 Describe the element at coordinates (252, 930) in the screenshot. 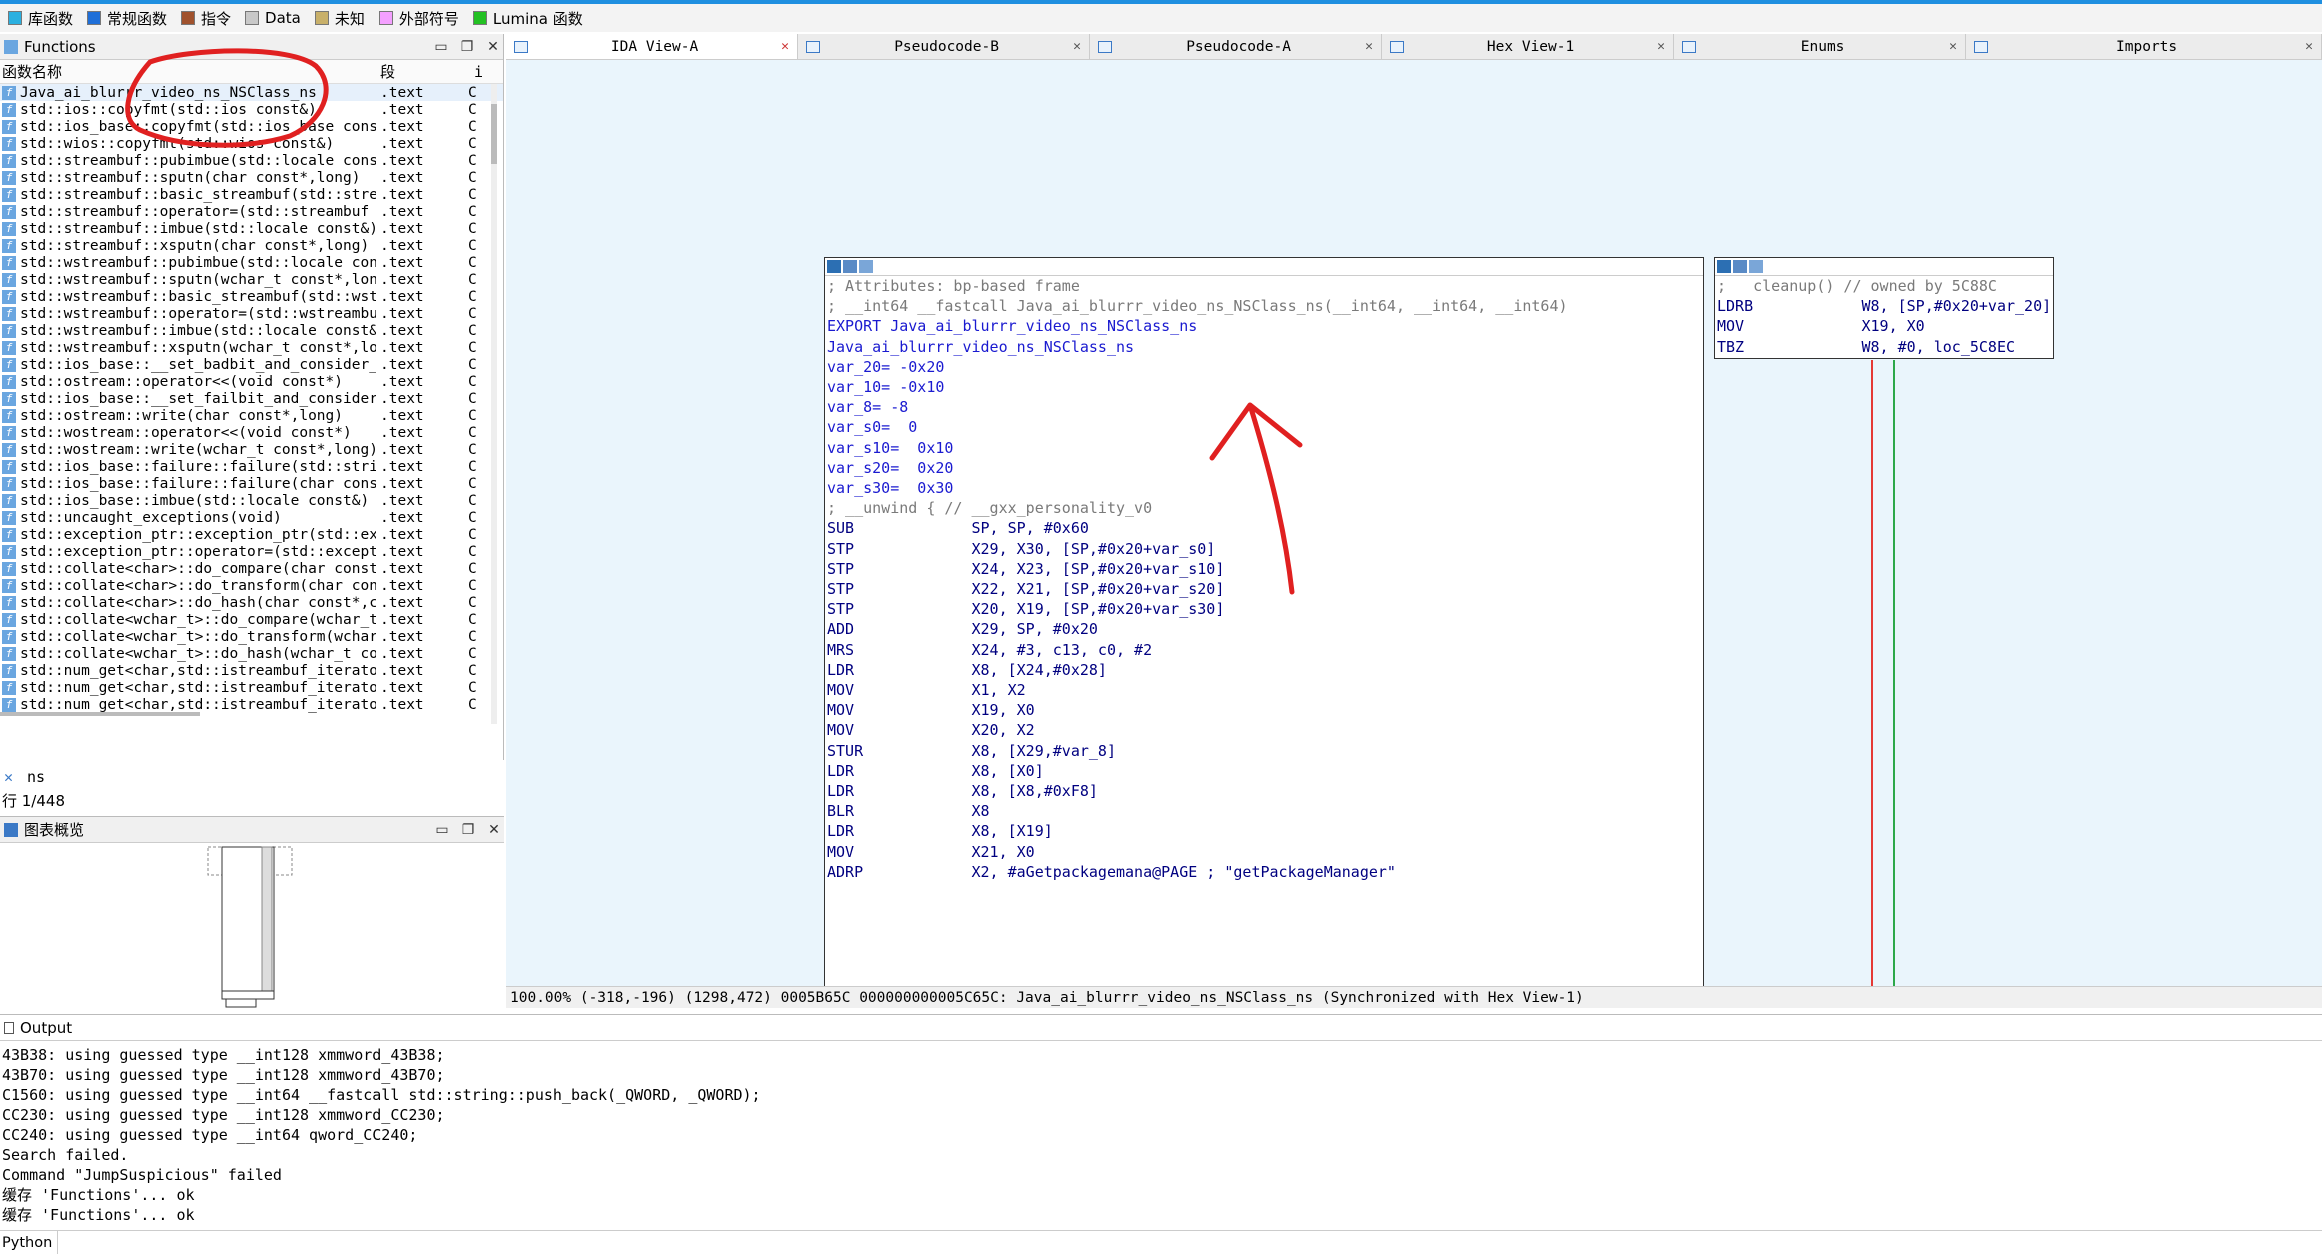

I see `overview-canvas` at that location.